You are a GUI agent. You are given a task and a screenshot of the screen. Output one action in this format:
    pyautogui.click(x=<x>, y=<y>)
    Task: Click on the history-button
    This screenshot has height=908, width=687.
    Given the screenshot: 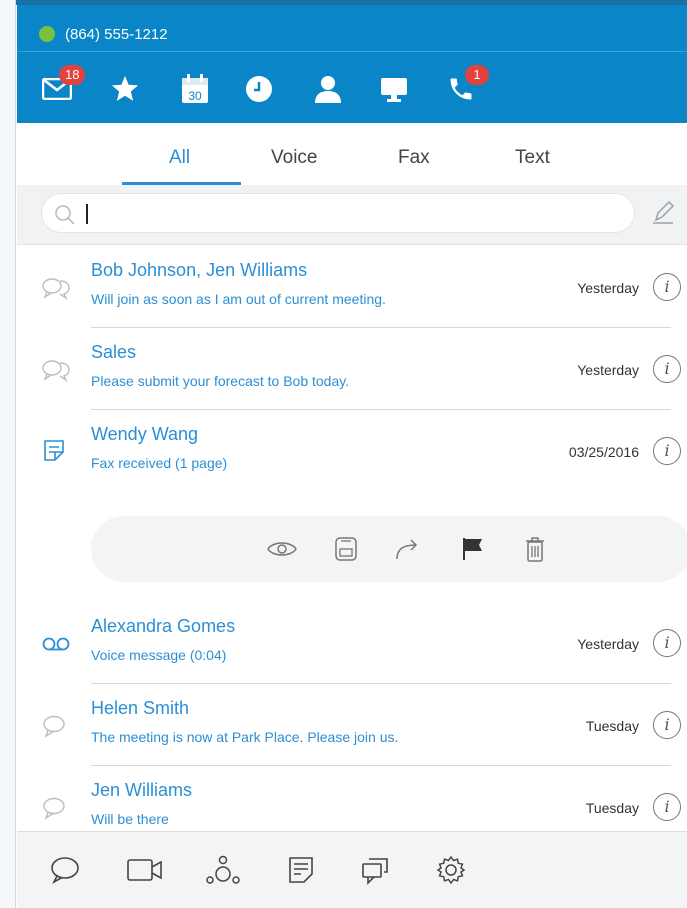 What is the action you would take?
    pyautogui.click(x=259, y=89)
    